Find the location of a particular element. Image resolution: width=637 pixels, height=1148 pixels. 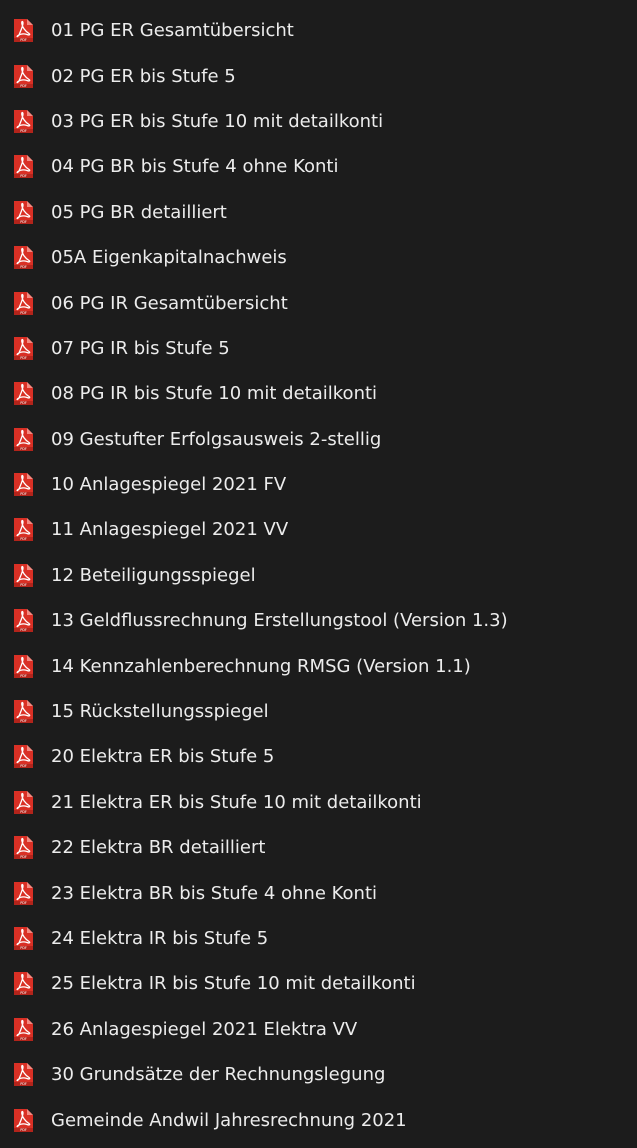

file-item: PDF 23 Elektra BR bis Stufe 4 ohne Konti is located at coordinates (318, 892).